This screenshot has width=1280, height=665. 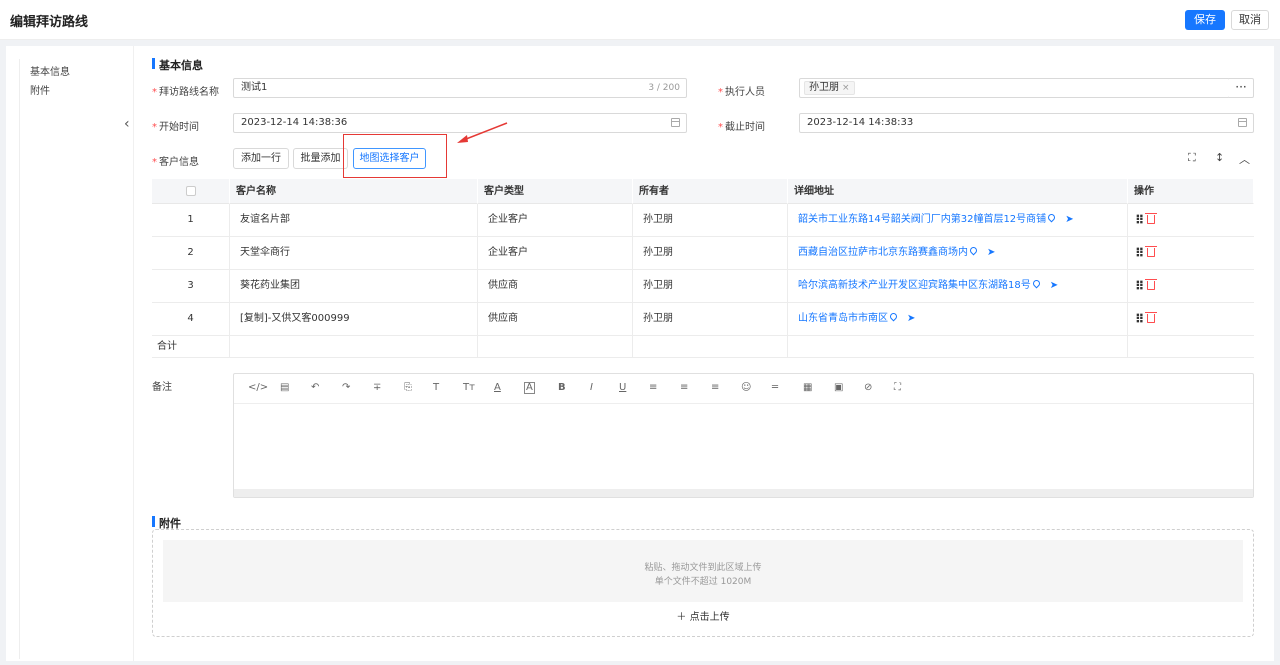 What do you see at coordinates (354, 220) in the screenshot?
I see `customer-name-cell: 友谊名片部` at bounding box center [354, 220].